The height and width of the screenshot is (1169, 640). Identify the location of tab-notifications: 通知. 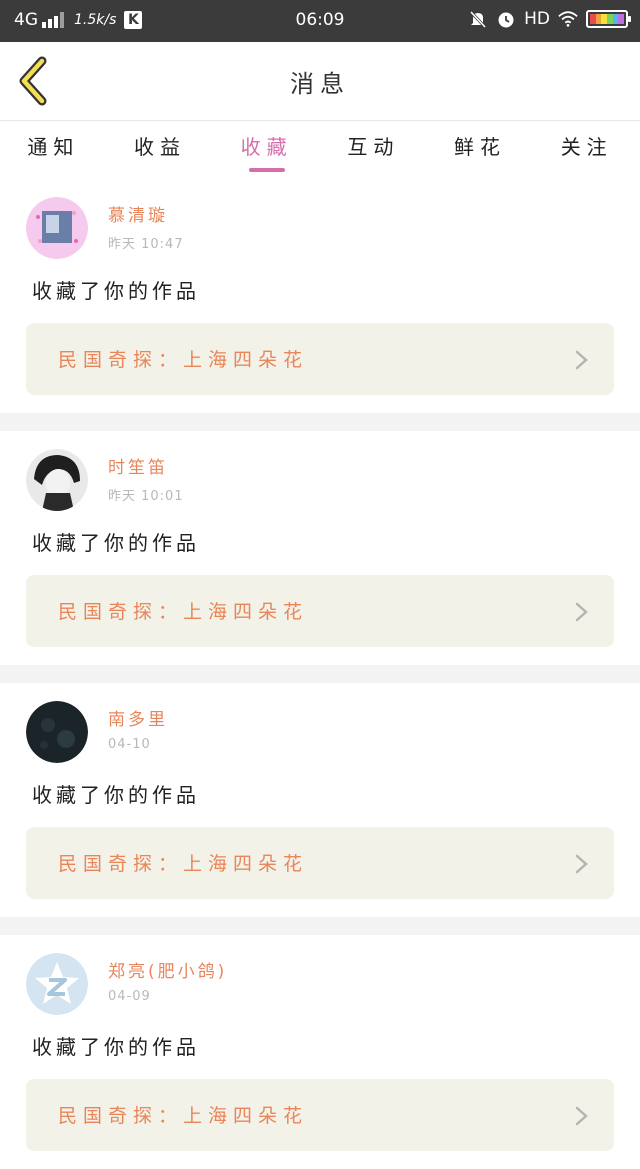
(53, 150).